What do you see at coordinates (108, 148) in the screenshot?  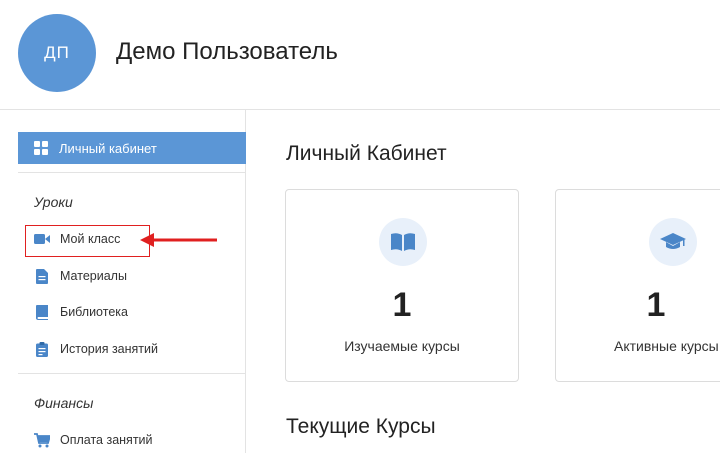 I see `sidebar-item-label: Личный кабинет` at bounding box center [108, 148].